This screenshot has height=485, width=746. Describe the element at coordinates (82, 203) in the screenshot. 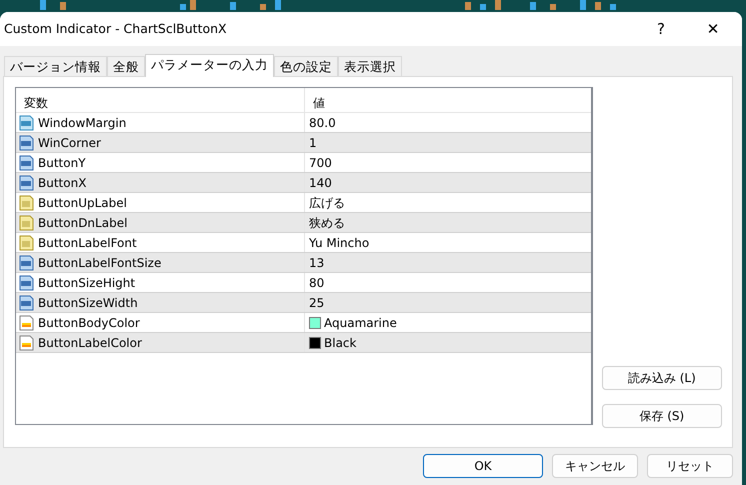

I see `parameter-name: ButtonUpLabel` at that location.